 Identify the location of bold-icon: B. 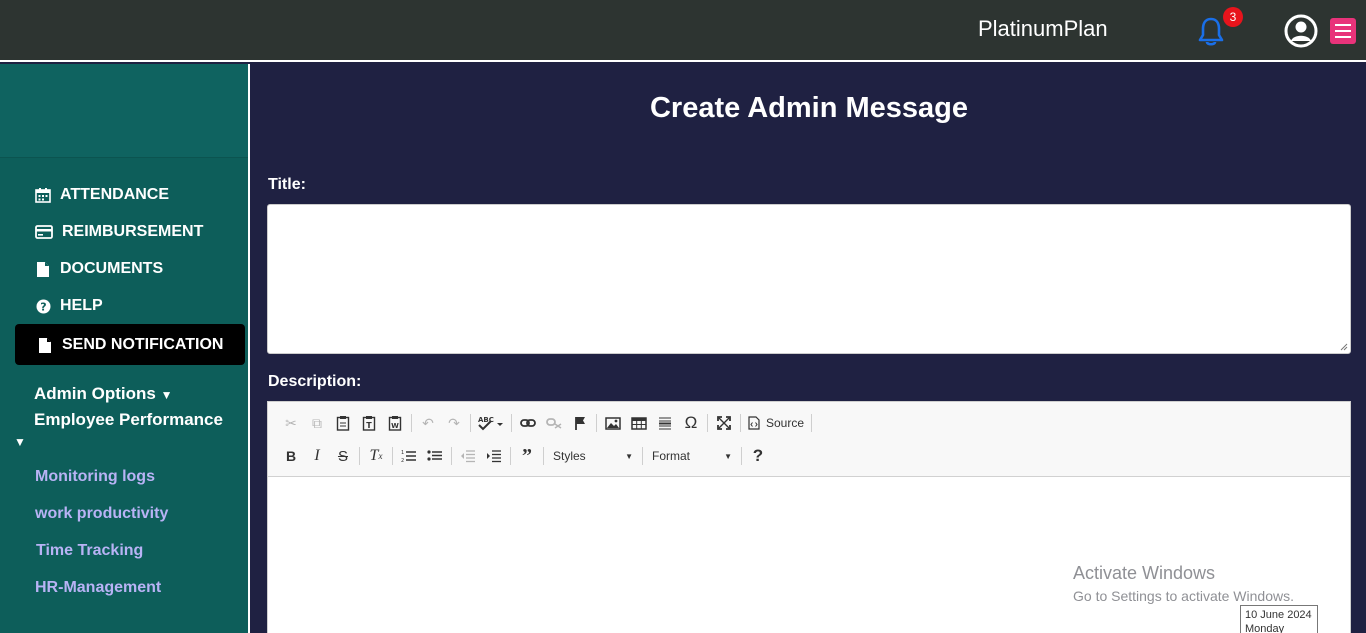
(291, 456).